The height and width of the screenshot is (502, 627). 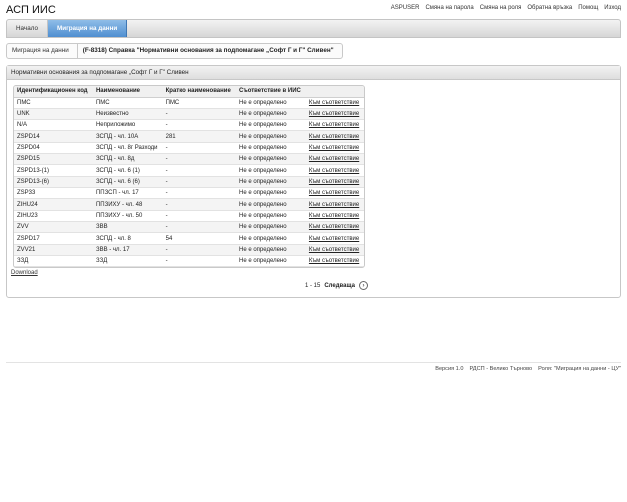 What do you see at coordinates (53, 170) in the screenshot?
I see `cell-code: ZSPD13-(1)` at bounding box center [53, 170].